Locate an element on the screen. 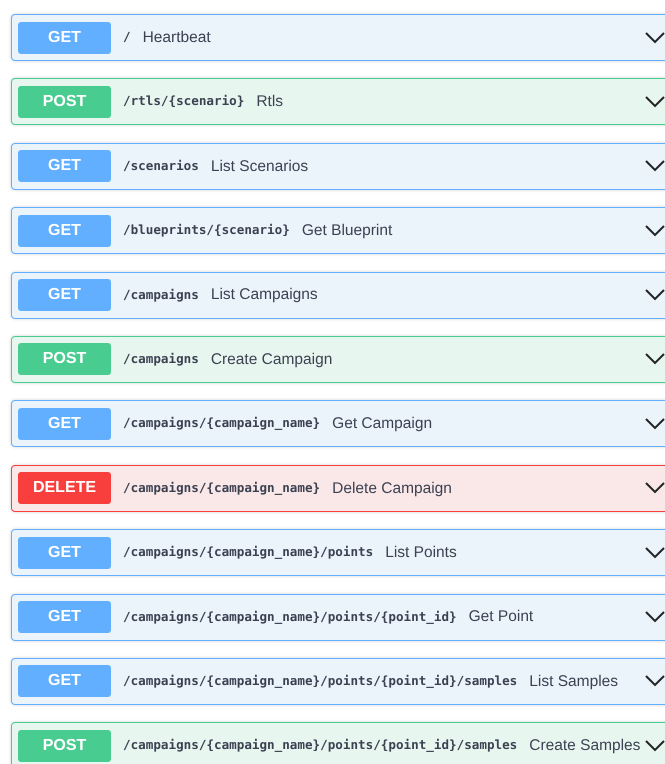  endpoint-row: DELETE /campaigns/{campaign_name} Delete Campaign is located at coordinates (338, 488).